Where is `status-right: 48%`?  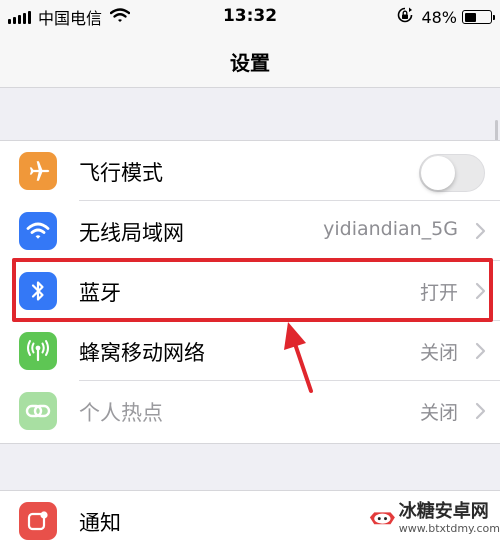 status-right: 48% is located at coordinates (446, 17).